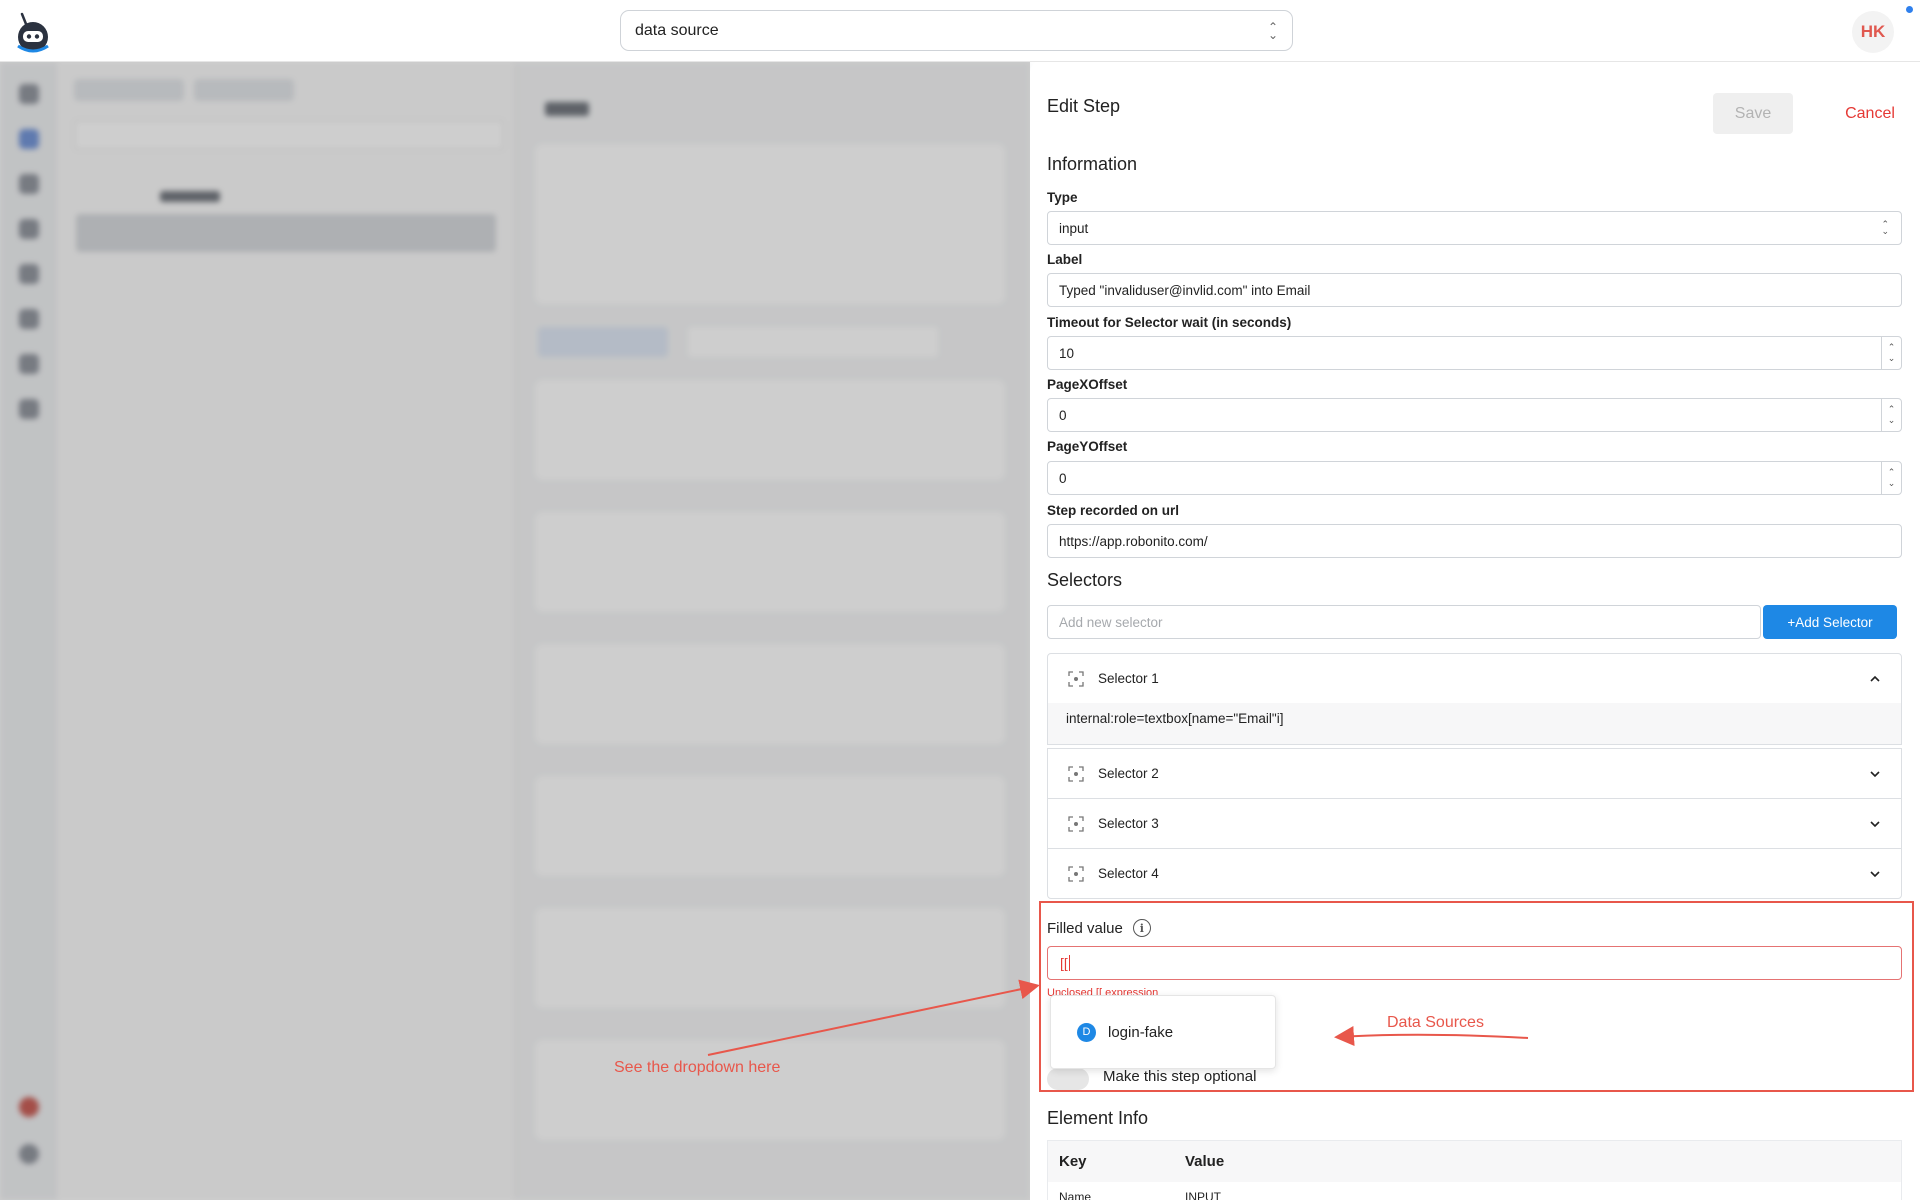  Describe the element at coordinates (1118, 1017) in the screenshot. I see `annotation-arrows` at that location.